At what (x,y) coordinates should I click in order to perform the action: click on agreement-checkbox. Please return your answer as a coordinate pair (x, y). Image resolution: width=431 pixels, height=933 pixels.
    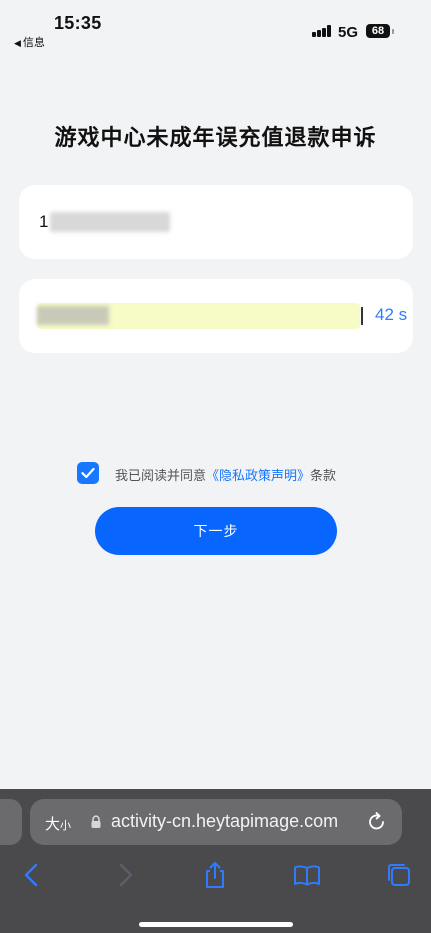
    Looking at the image, I should click on (88, 473).